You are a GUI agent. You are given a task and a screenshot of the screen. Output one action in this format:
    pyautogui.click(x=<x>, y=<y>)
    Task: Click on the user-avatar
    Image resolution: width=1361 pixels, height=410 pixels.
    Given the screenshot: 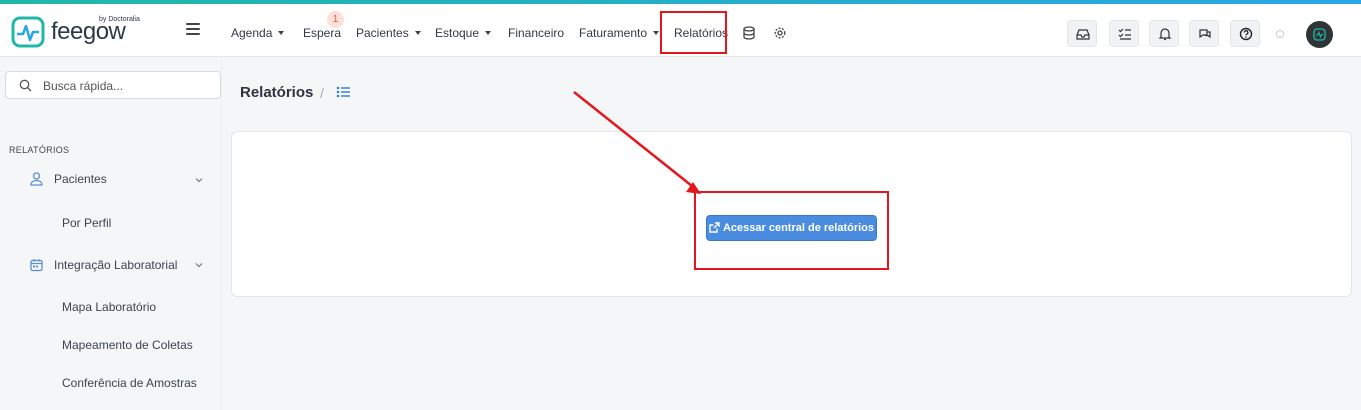 What is the action you would take?
    pyautogui.click(x=1319, y=34)
    